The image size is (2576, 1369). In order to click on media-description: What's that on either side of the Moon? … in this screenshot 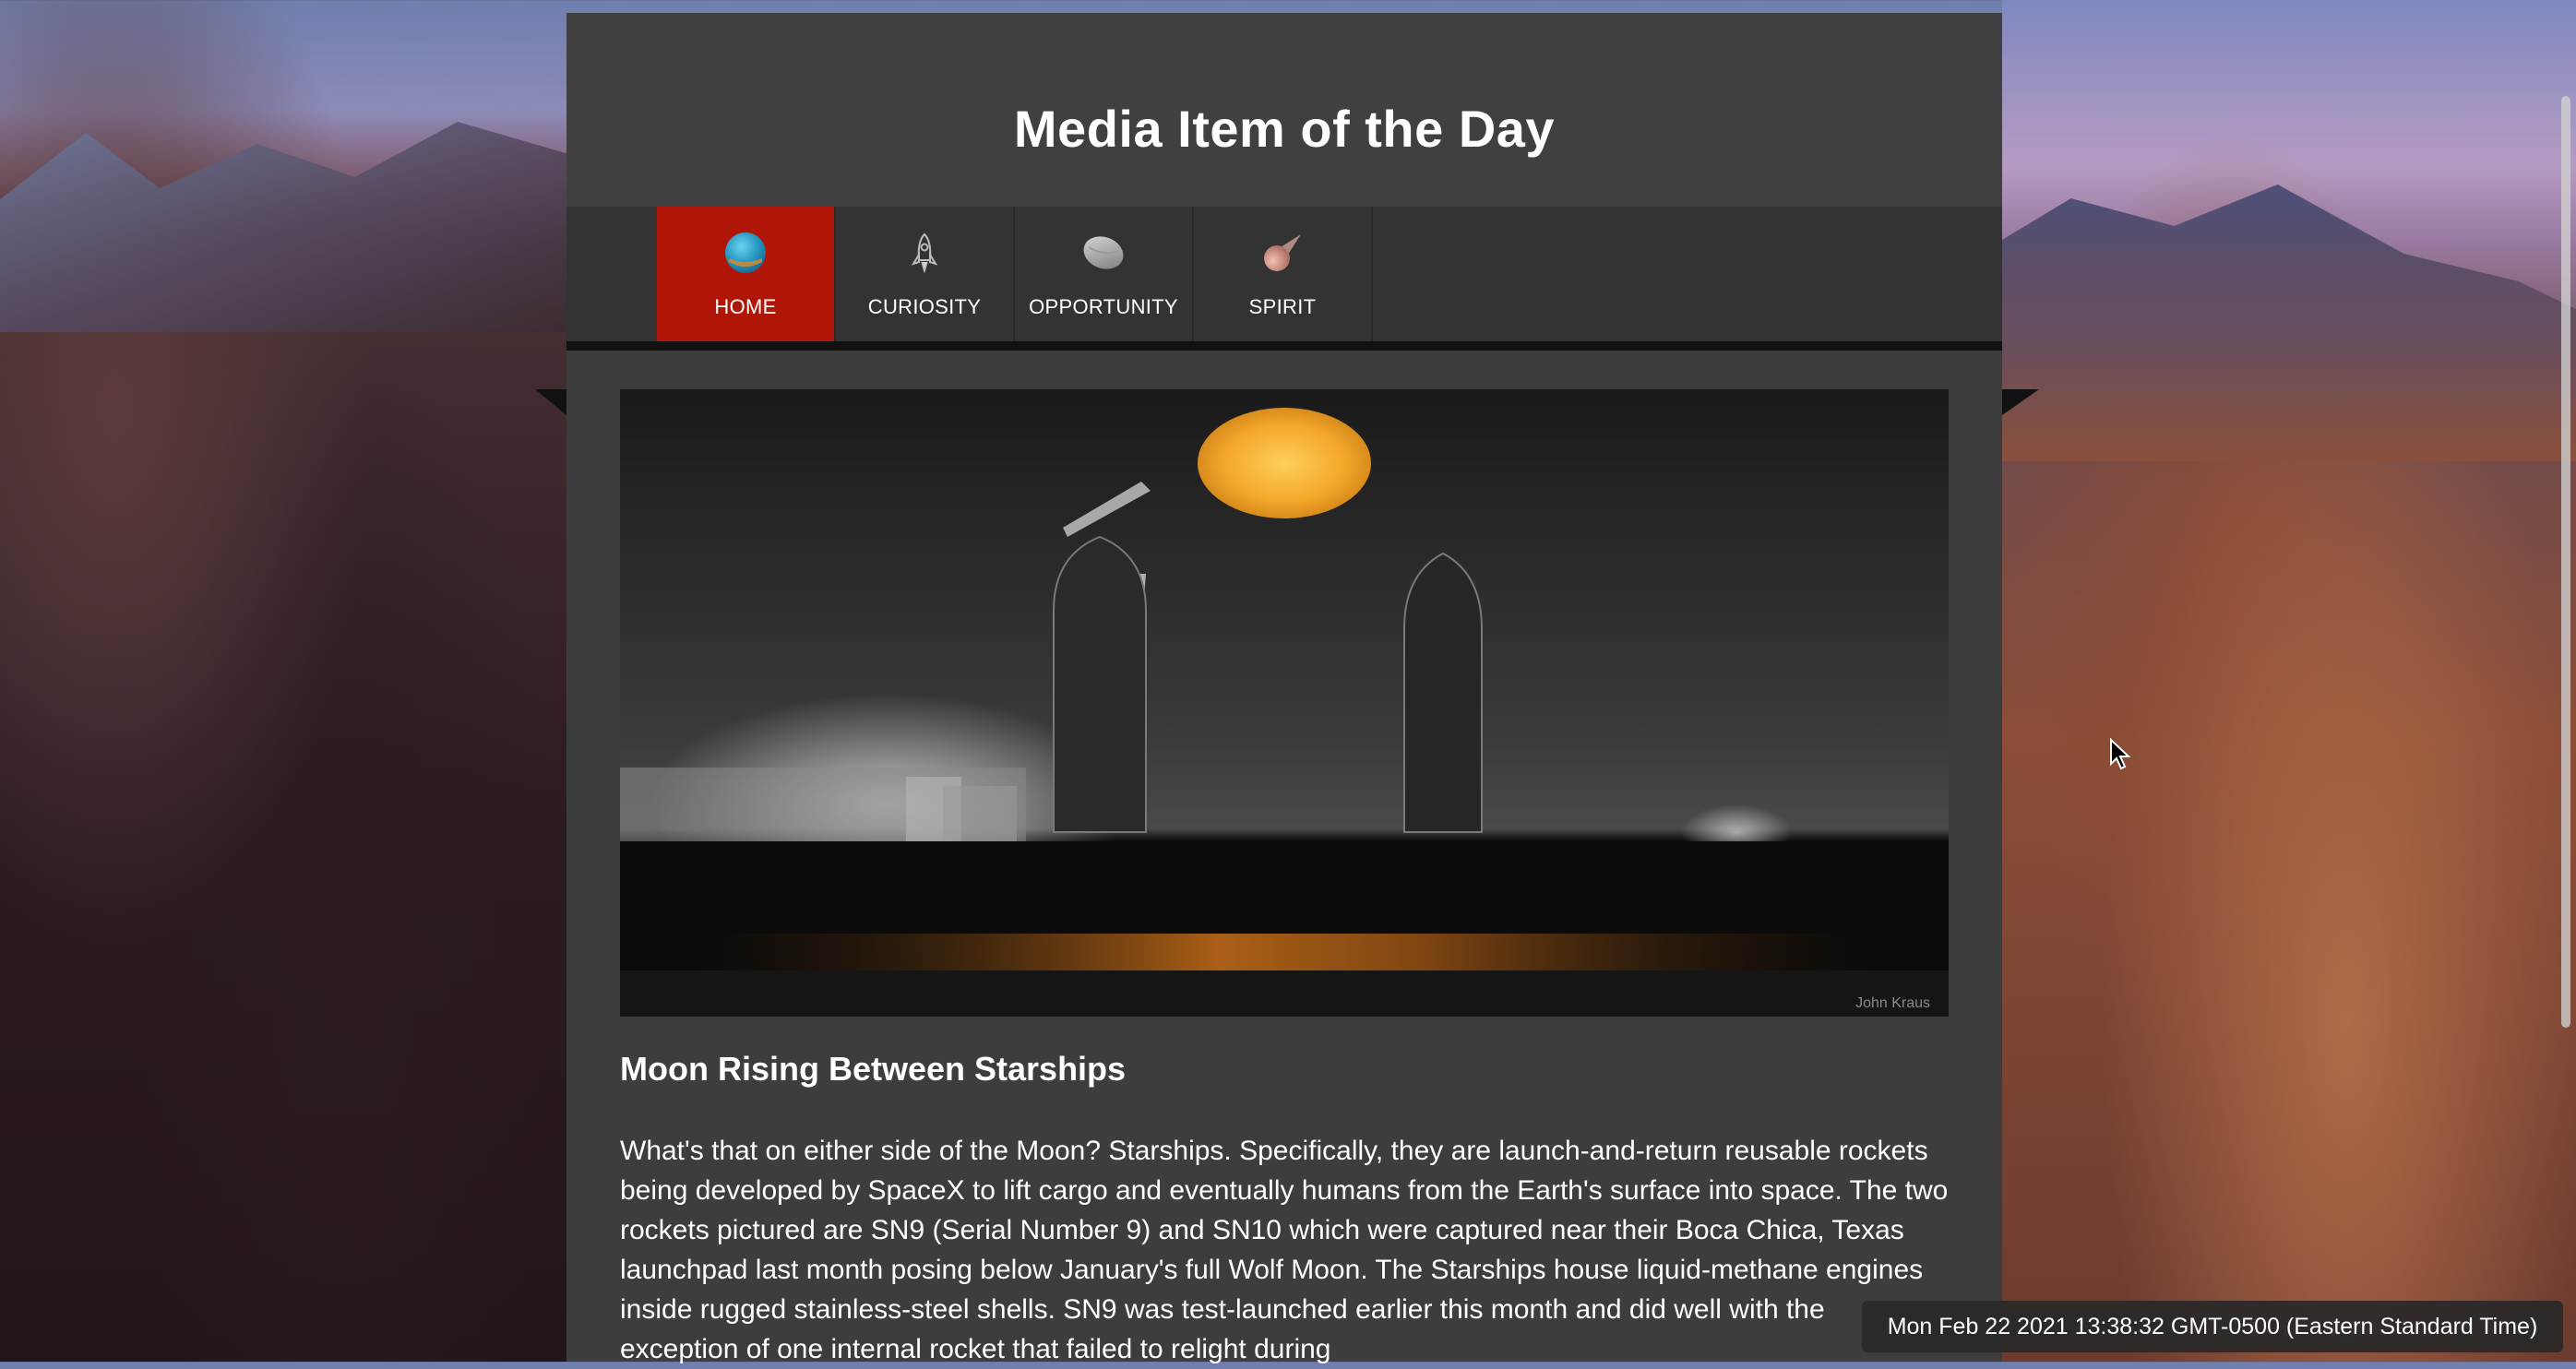, I will do `click(1285, 1250)`.